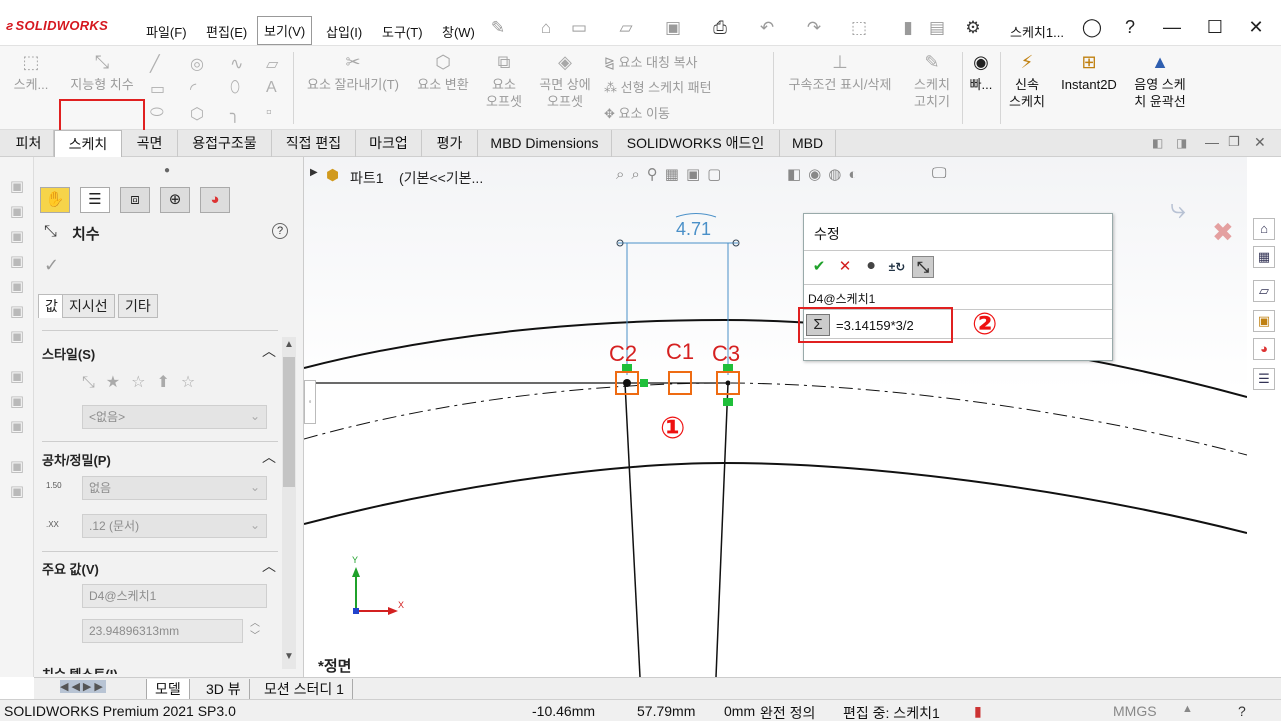 Image resolution: width=1281 pixels, height=723 pixels. Describe the element at coordinates (978, 711) in the screenshot. I see `rebuild-icon: ▮` at that location.